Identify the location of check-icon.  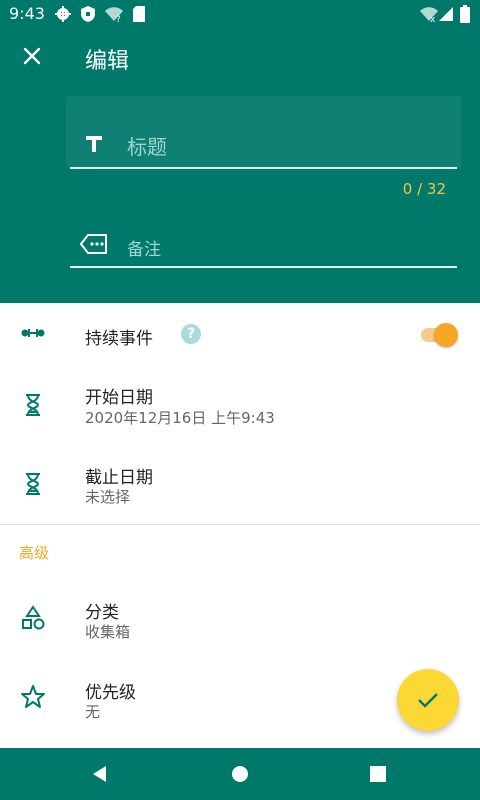
(428, 700).